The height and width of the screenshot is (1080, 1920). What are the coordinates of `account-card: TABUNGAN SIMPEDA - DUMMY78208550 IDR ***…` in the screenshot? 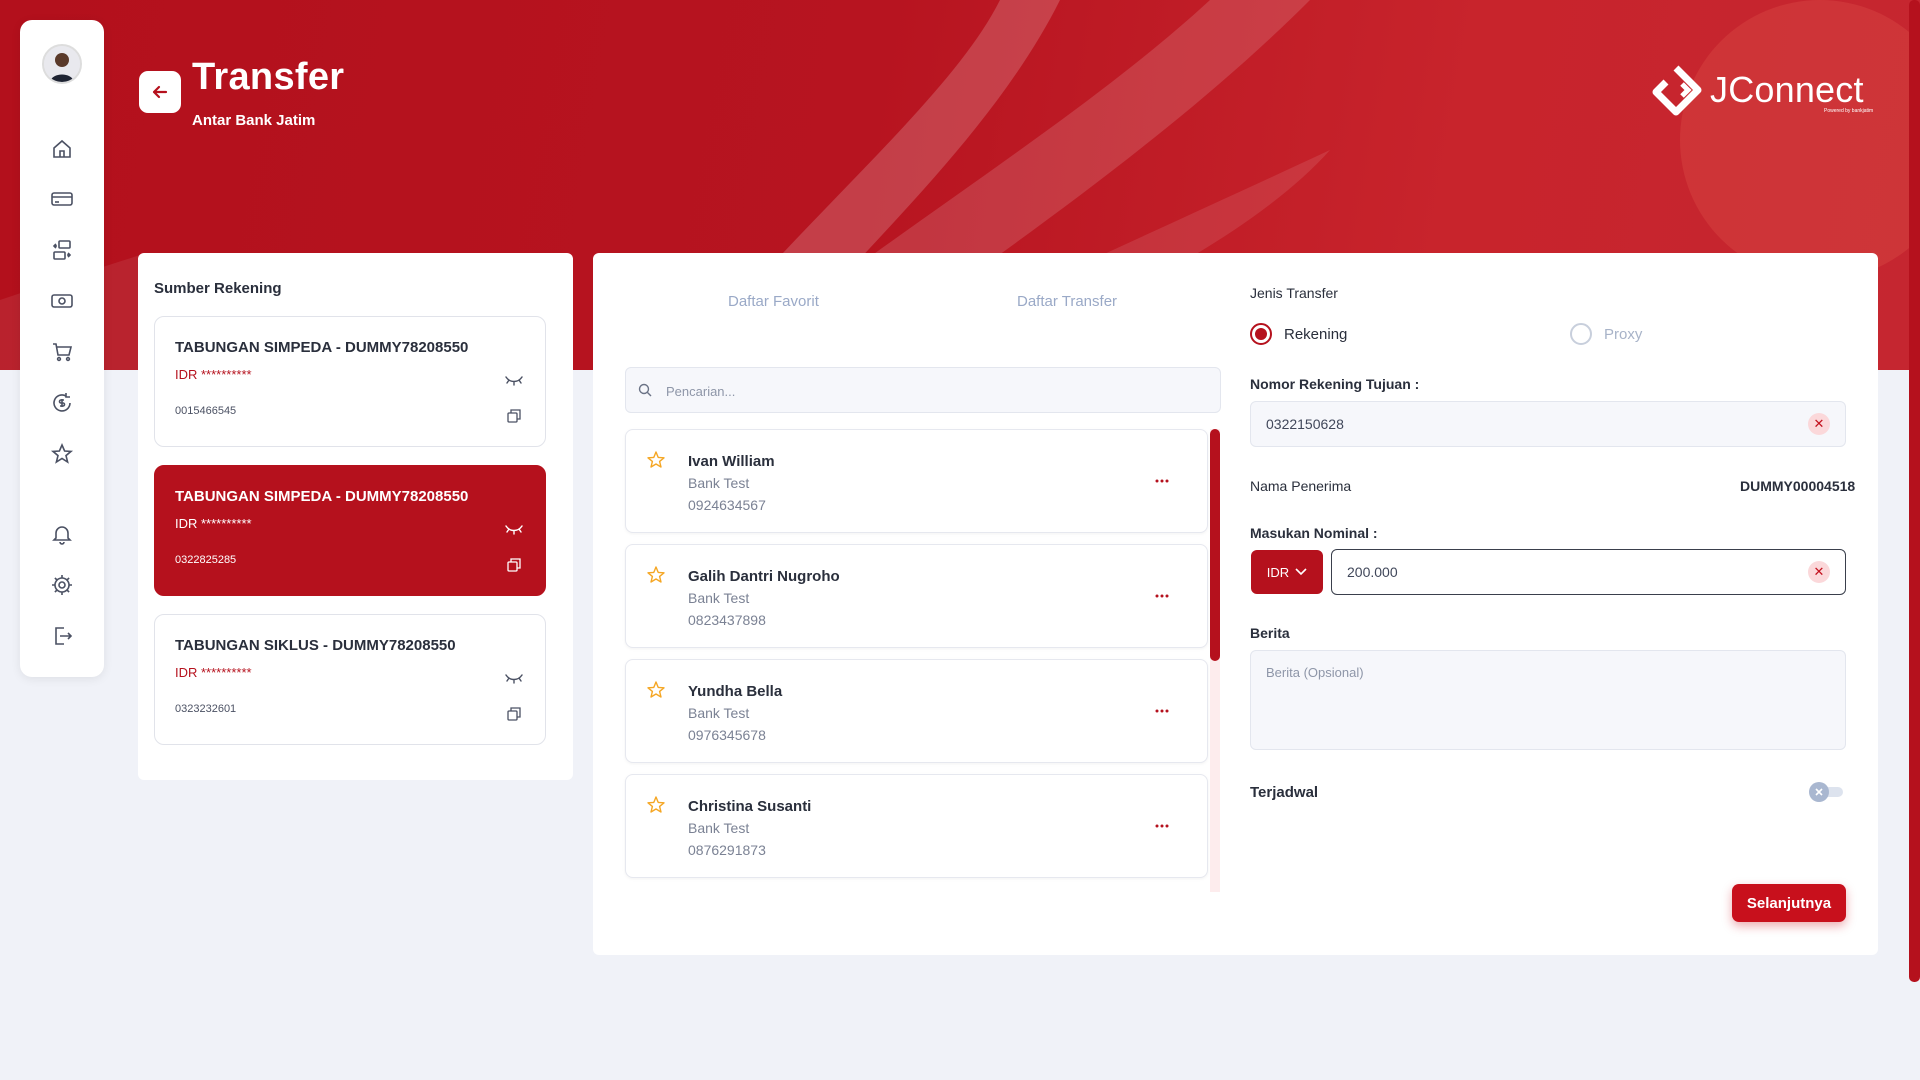 It's located at (350, 381).